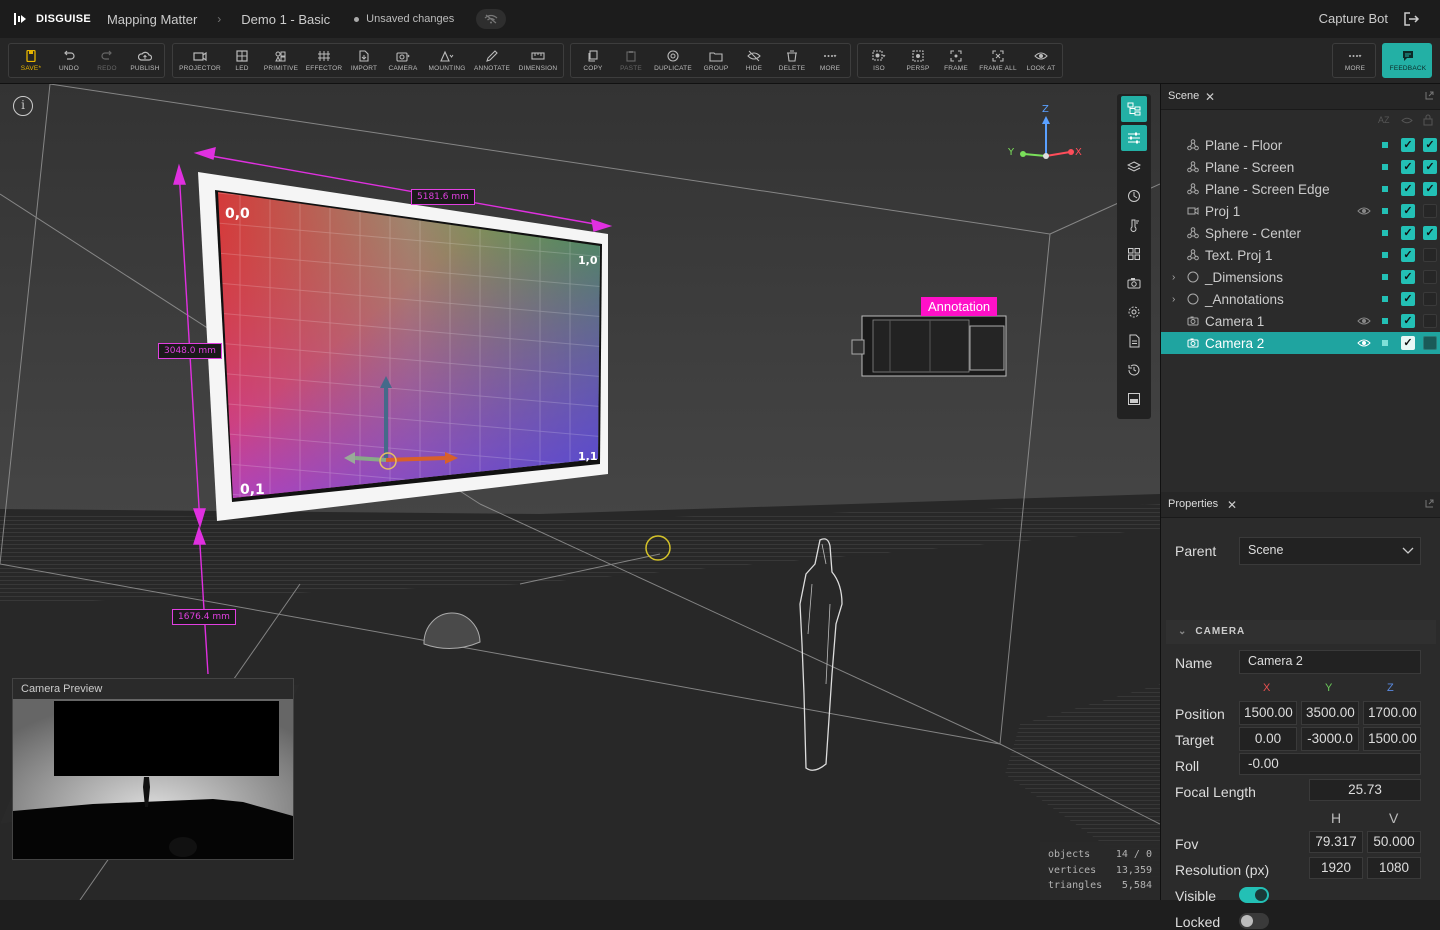 The width and height of the screenshot is (1440, 930). What do you see at coordinates (145, 60) in the screenshot?
I see `publish-button: PUBLISH` at bounding box center [145, 60].